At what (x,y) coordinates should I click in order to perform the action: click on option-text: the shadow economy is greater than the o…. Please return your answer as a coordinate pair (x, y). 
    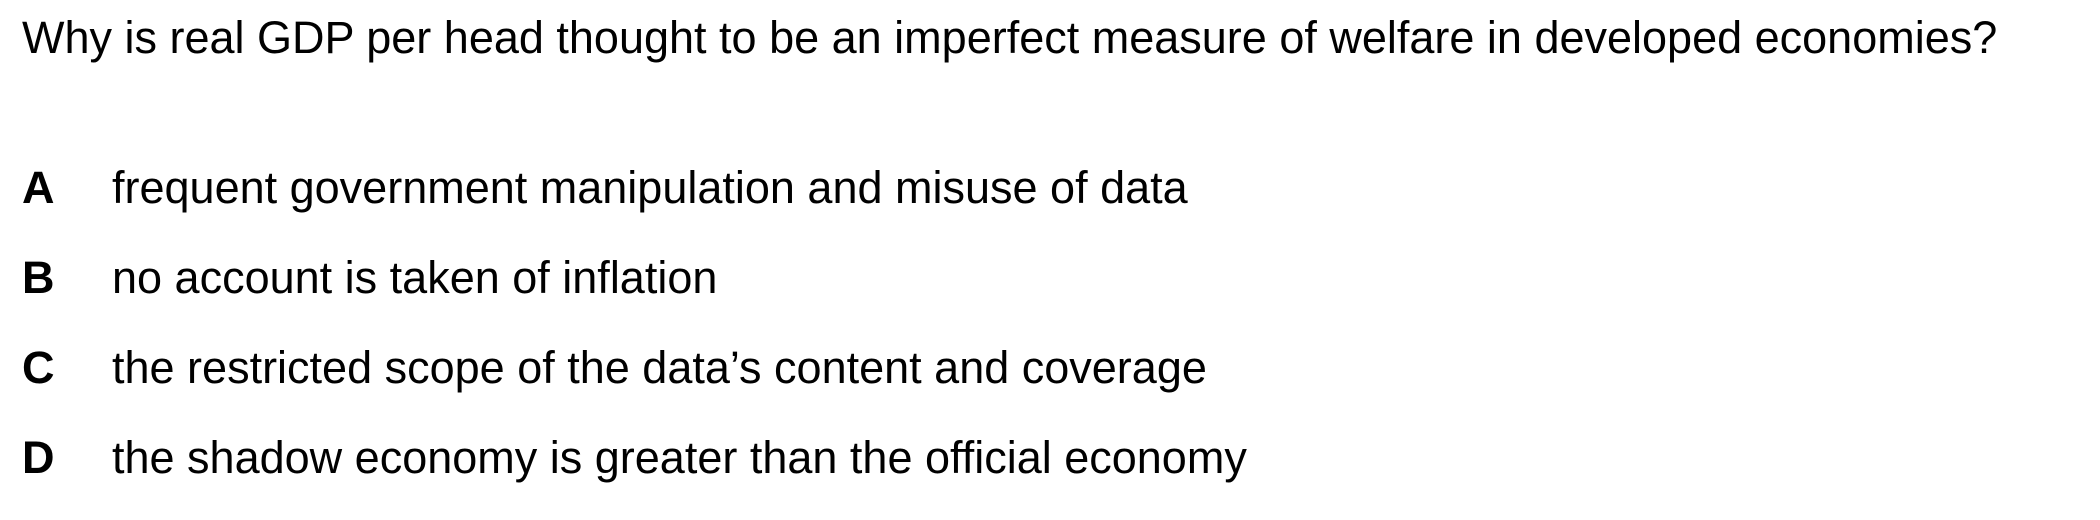
    Looking at the image, I should click on (679, 457).